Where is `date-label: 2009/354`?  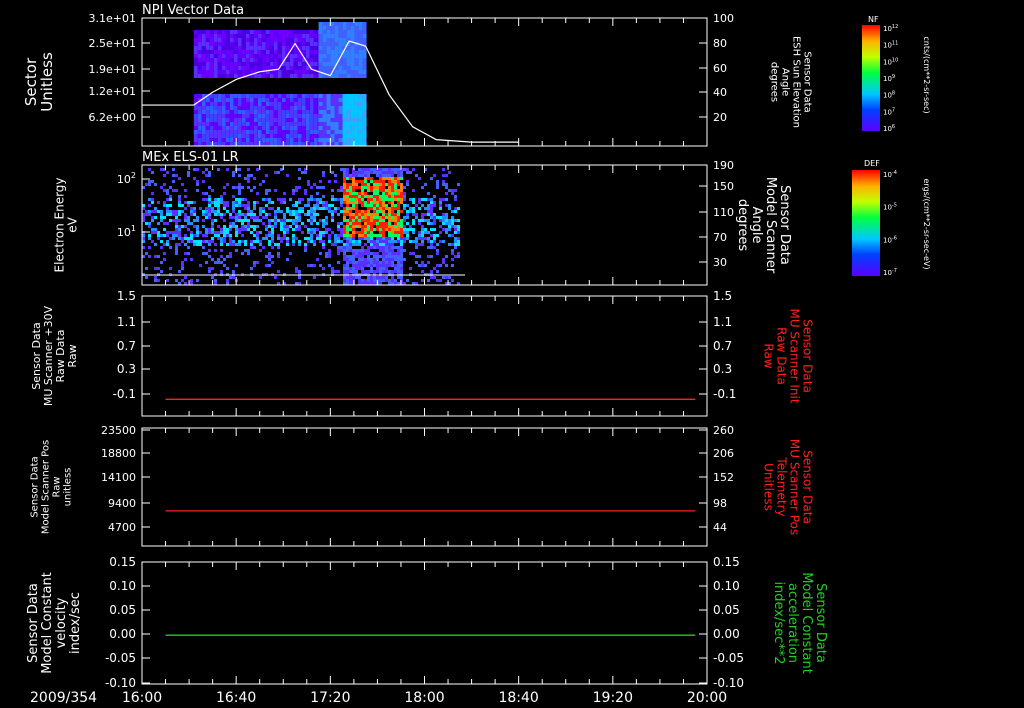 date-label: 2009/354 is located at coordinates (63, 698).